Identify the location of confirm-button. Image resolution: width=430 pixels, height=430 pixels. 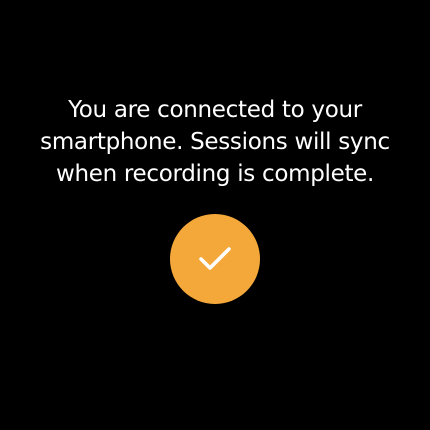
(215, 259).